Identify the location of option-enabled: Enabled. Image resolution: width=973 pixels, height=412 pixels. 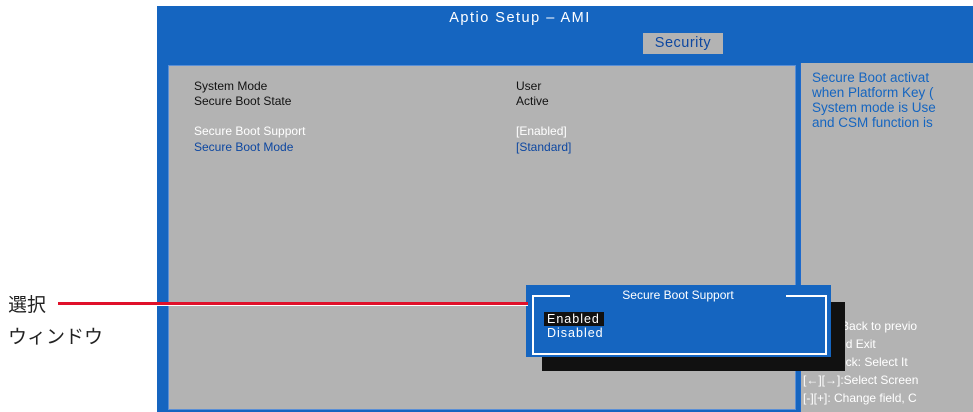
(574, 319).